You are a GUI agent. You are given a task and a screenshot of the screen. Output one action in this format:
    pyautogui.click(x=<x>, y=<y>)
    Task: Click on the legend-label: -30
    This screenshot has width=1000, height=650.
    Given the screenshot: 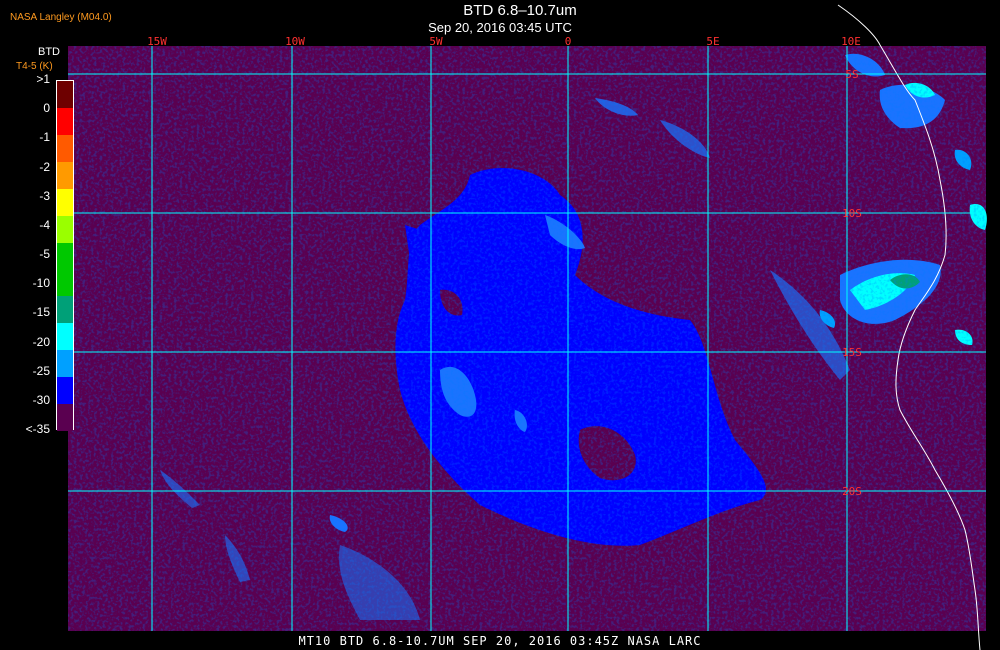 What is the action you would take?
    pyautogui.click(x=41, y=399)
    